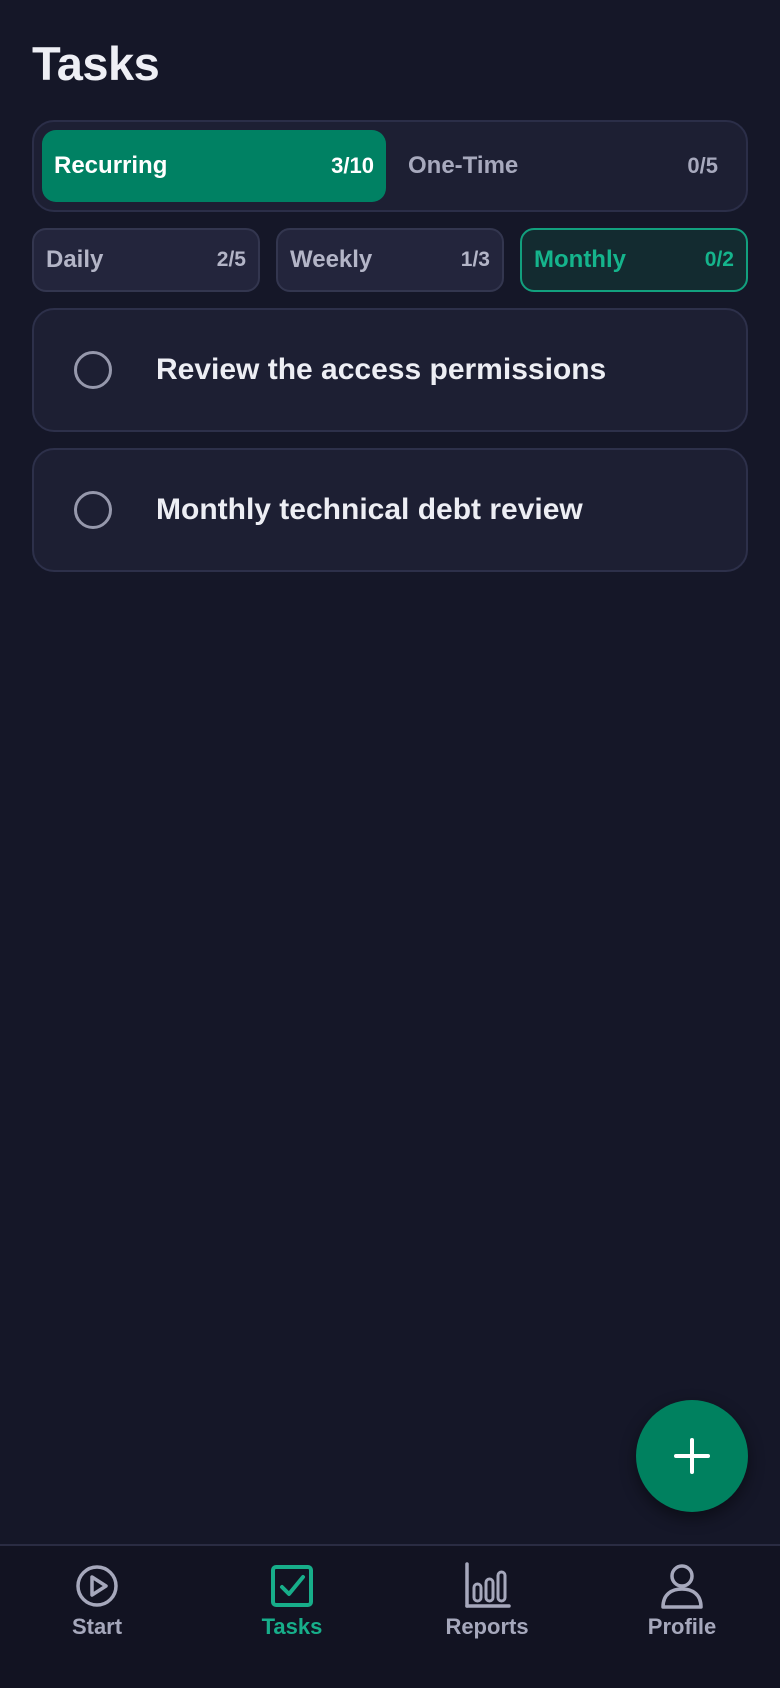 The height and width of the screenshot is (1688, 780). What do you see at coordinates (390, 260) in the screenshot?
I see `filter-chip-weekly: Weekly 1/3` at bounding box center [390, 260].